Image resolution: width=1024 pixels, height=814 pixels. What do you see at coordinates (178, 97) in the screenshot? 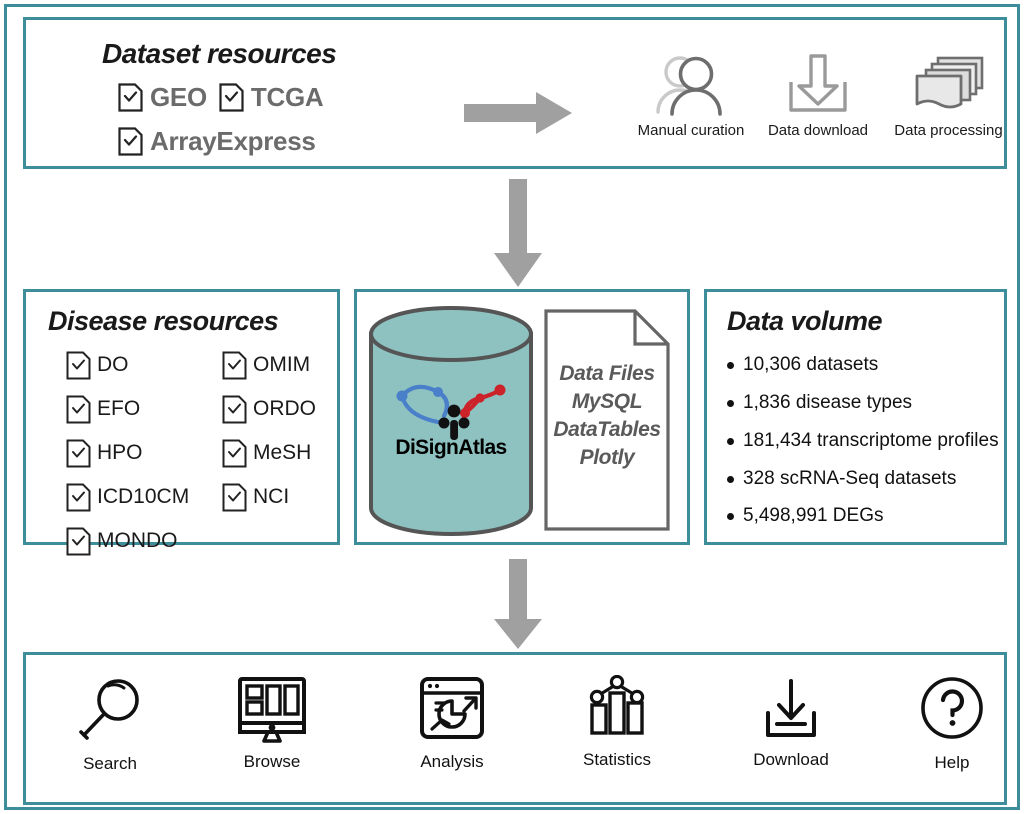
I see `dataset-item-label: GEO` at bounding box center [178, 97].